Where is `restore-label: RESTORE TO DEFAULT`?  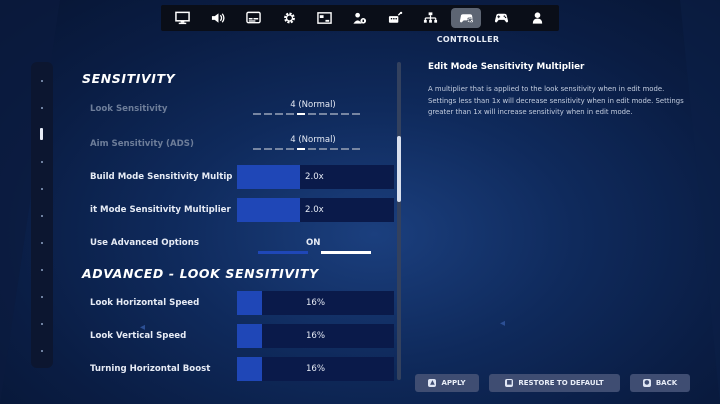 restore-label: RESTORE TO DEFAULT is located at coordinates (561, 383).